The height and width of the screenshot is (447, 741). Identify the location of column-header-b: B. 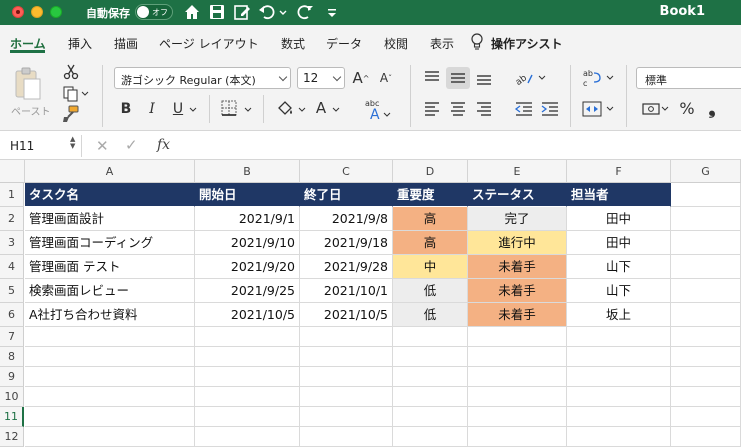
(247, 171).